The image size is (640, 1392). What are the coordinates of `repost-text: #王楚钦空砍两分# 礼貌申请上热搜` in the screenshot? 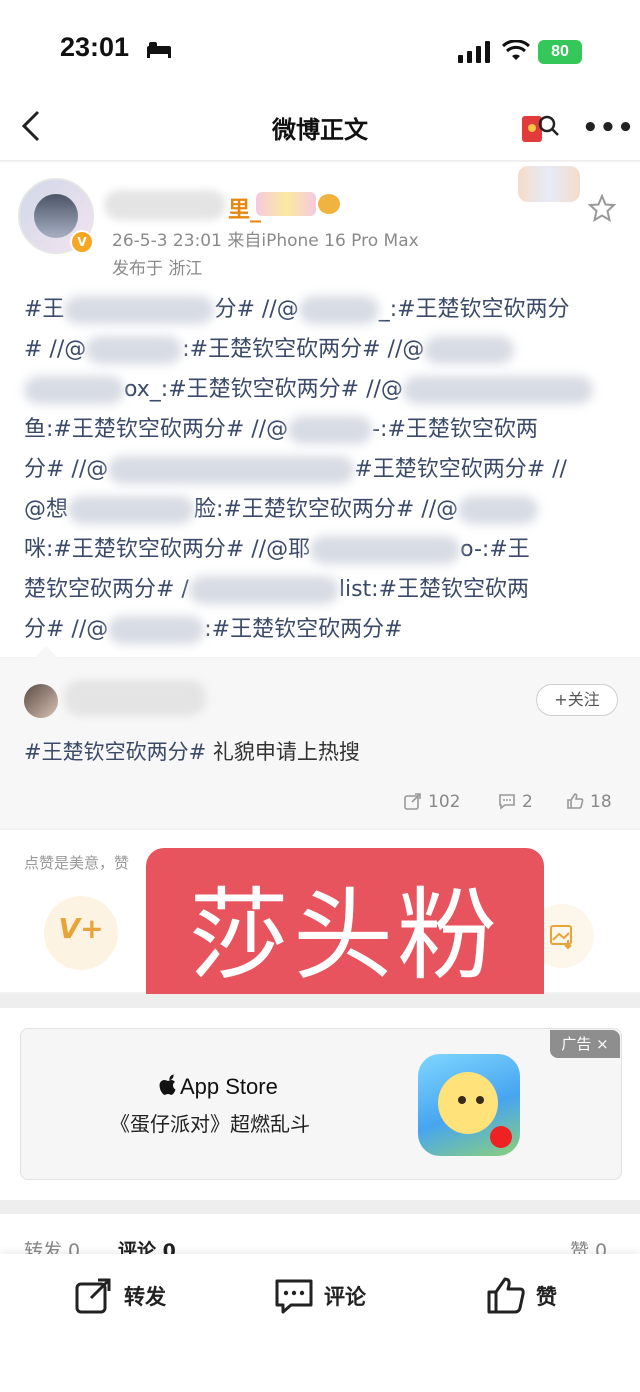 It's located at (192, 751).